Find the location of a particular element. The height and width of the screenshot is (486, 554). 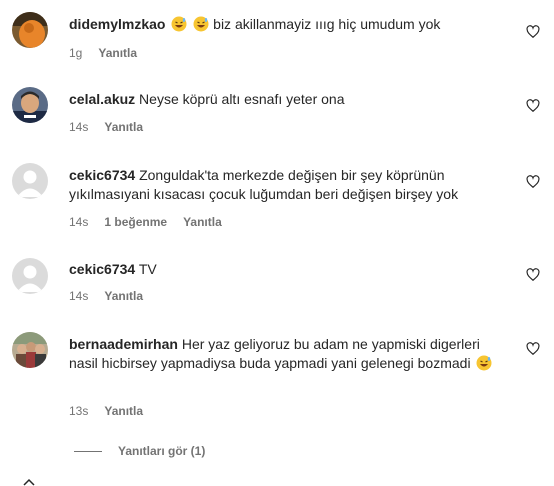

comment-meta: 14s 1 beğenme Yanıtla is located at coordinates (145, 222).